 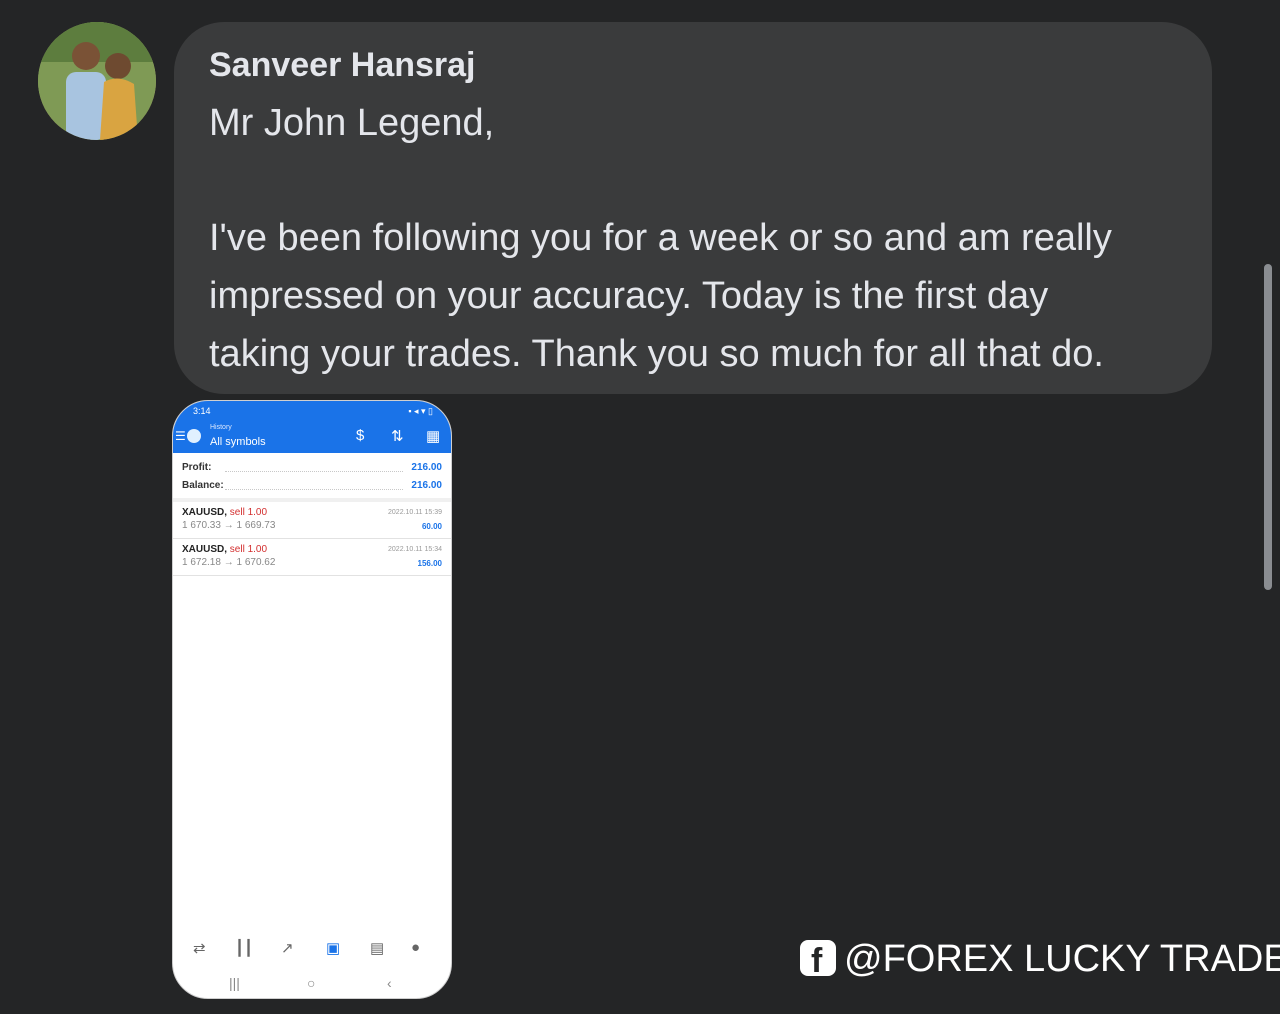 I want to click on sort-icon: ⇅, so click(x=397, y=436).